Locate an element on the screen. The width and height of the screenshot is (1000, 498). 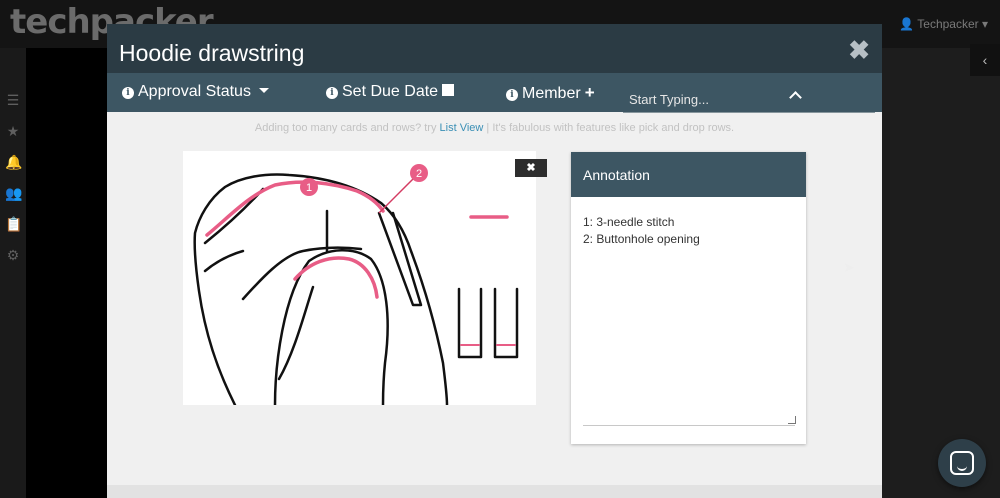
annotation-textarea: 1: 3-needle stitch 2: Buttonhole opening is located at coordinates (689, 320).